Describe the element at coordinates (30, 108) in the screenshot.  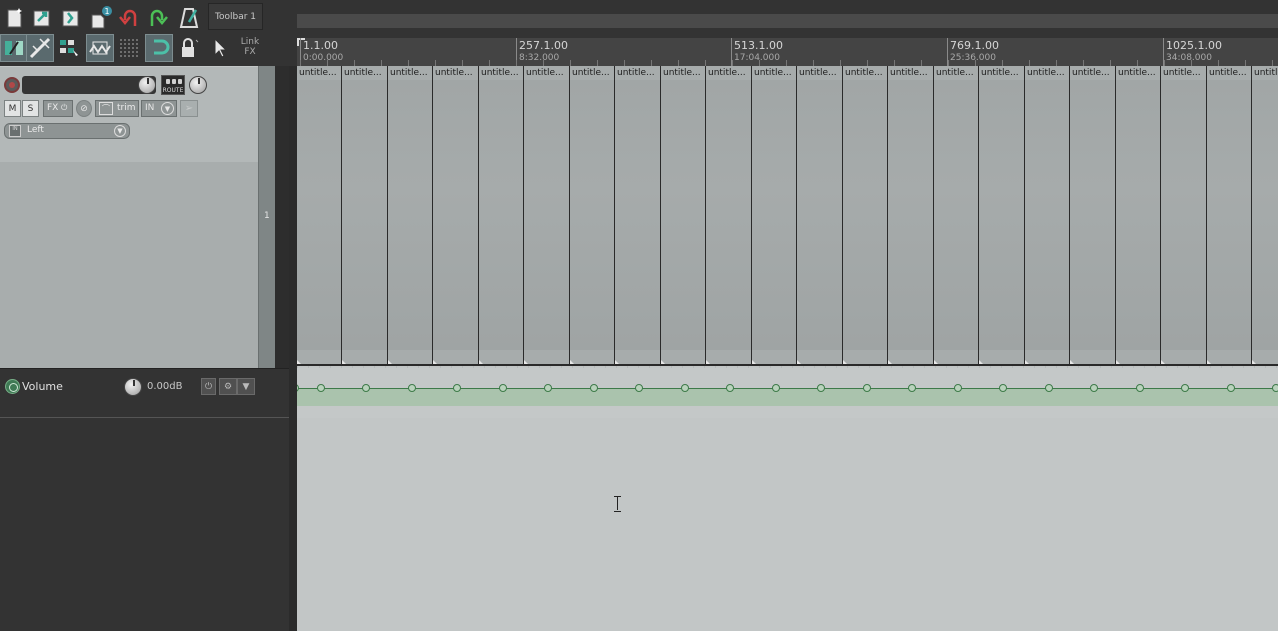
I see `solo-button: S` at that location.